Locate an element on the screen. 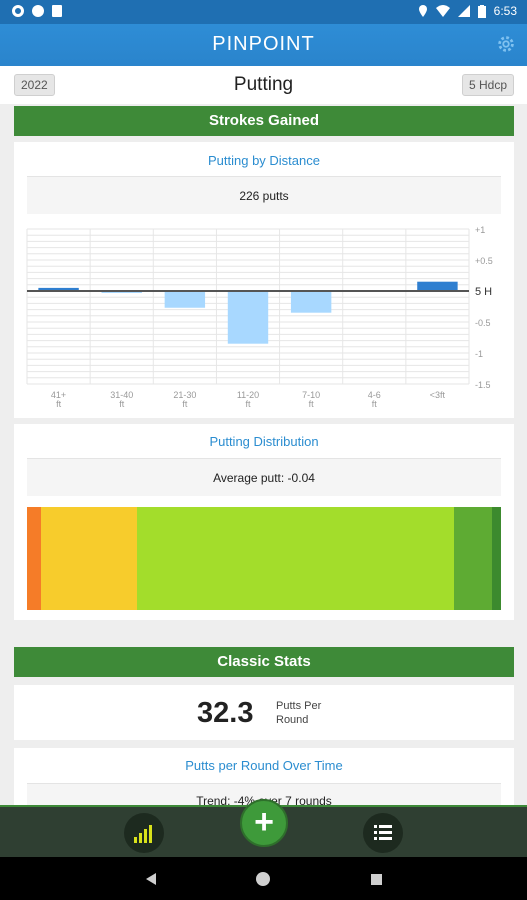 This screenshot has height=900, width=527. sd-card-icon is located at coordinates (57, 11).